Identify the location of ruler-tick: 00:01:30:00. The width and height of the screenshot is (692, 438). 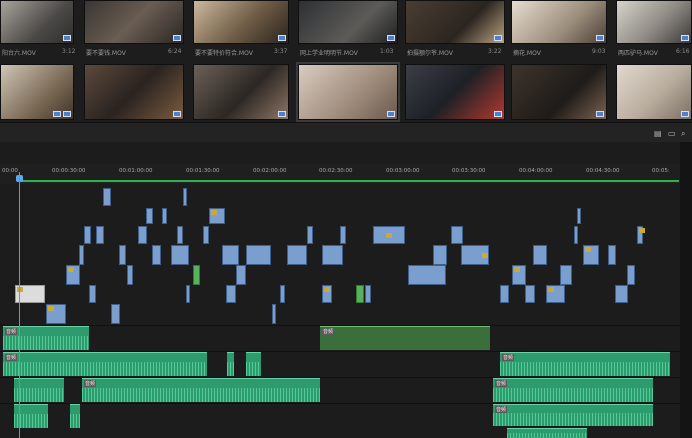
(203, 171).